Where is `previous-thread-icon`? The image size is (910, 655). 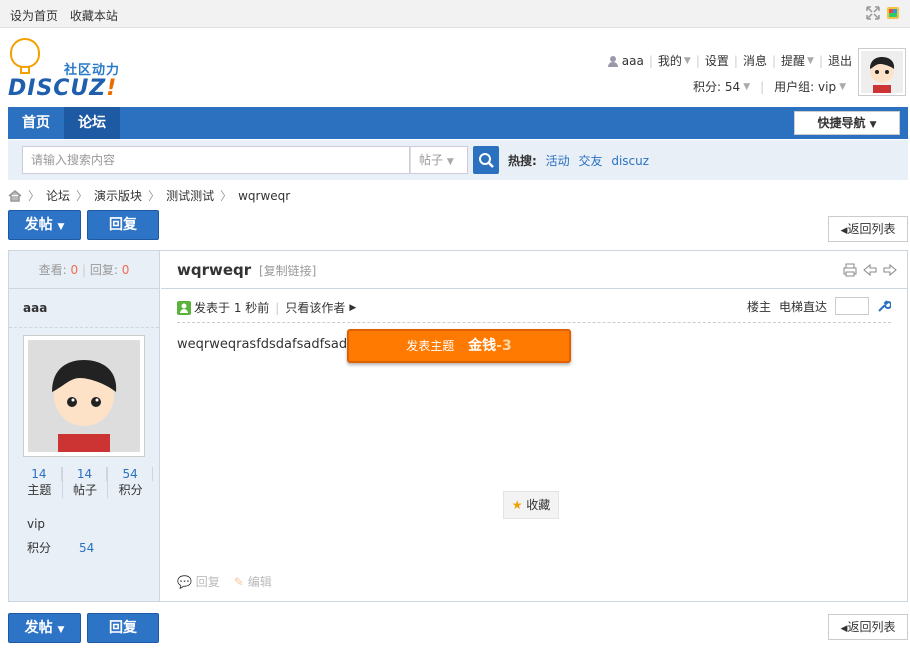
previous-thread-icon is located at coordinates (870, 270).